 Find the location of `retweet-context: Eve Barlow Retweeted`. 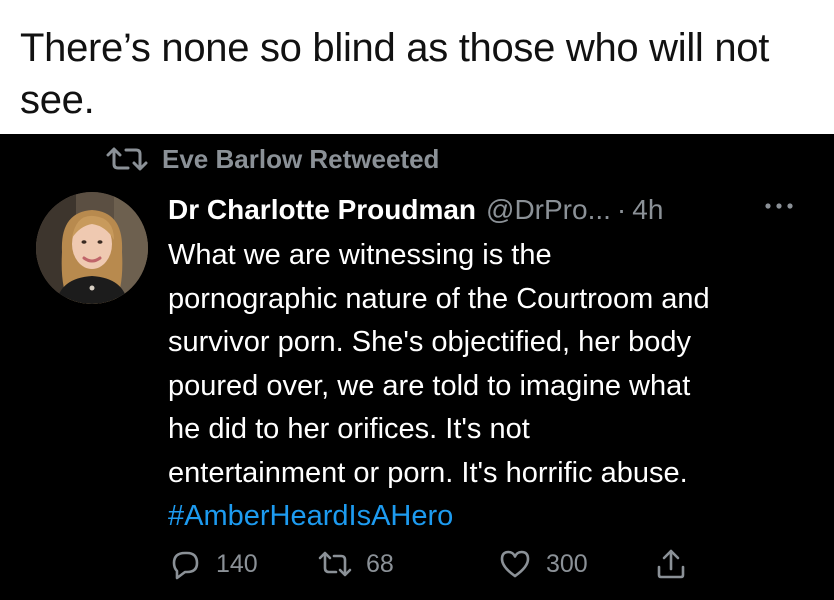

retweet-context: Eve Barlow Retweeted is located at coordinates (271, 159).